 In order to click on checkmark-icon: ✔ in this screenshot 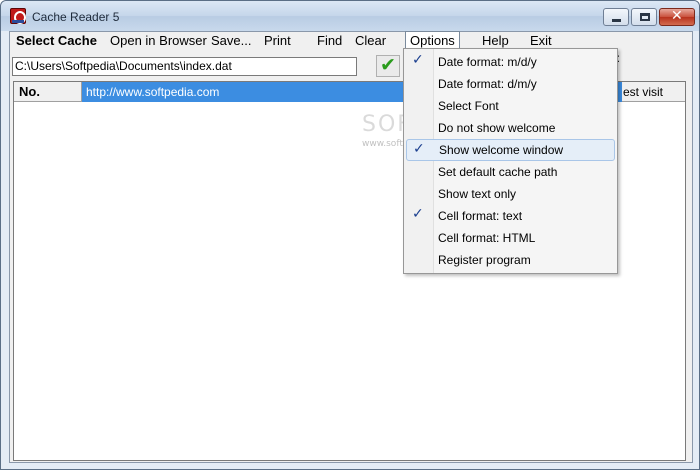, I will do `click(388, 65)`.